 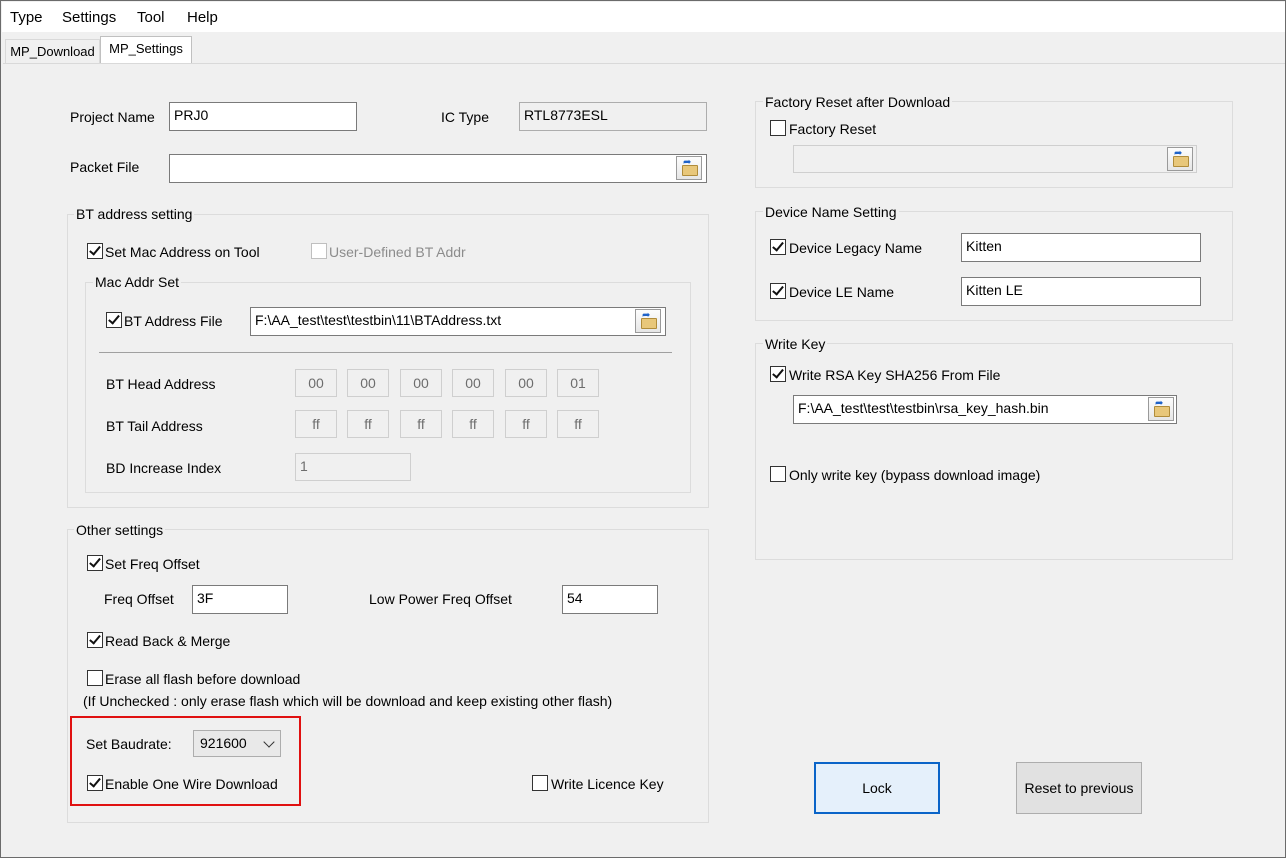 What do you see at coordinates (240, 599) in the screenshot?
I see `freq-offset-input: 3F` at bounding box center [240, 599].